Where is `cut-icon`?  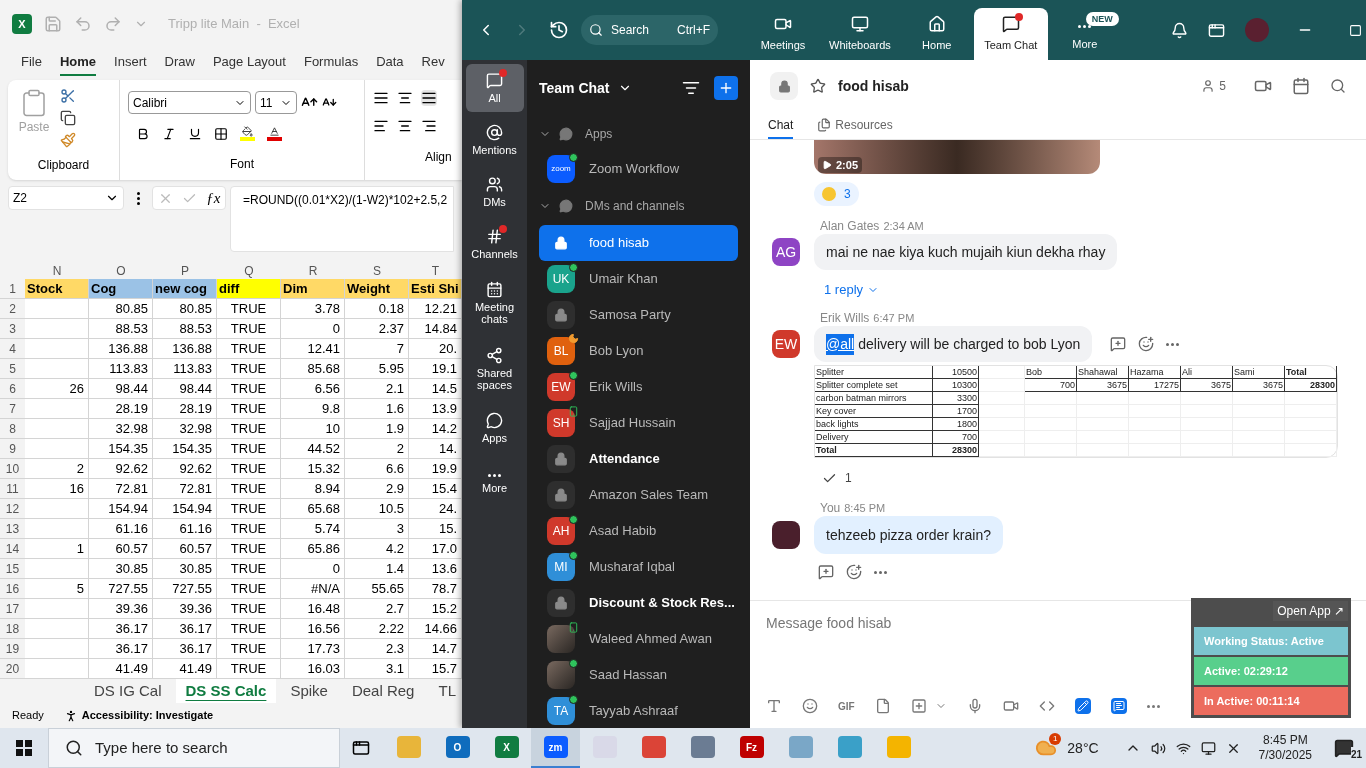
cut-icon is located at coordinates (68, 96).